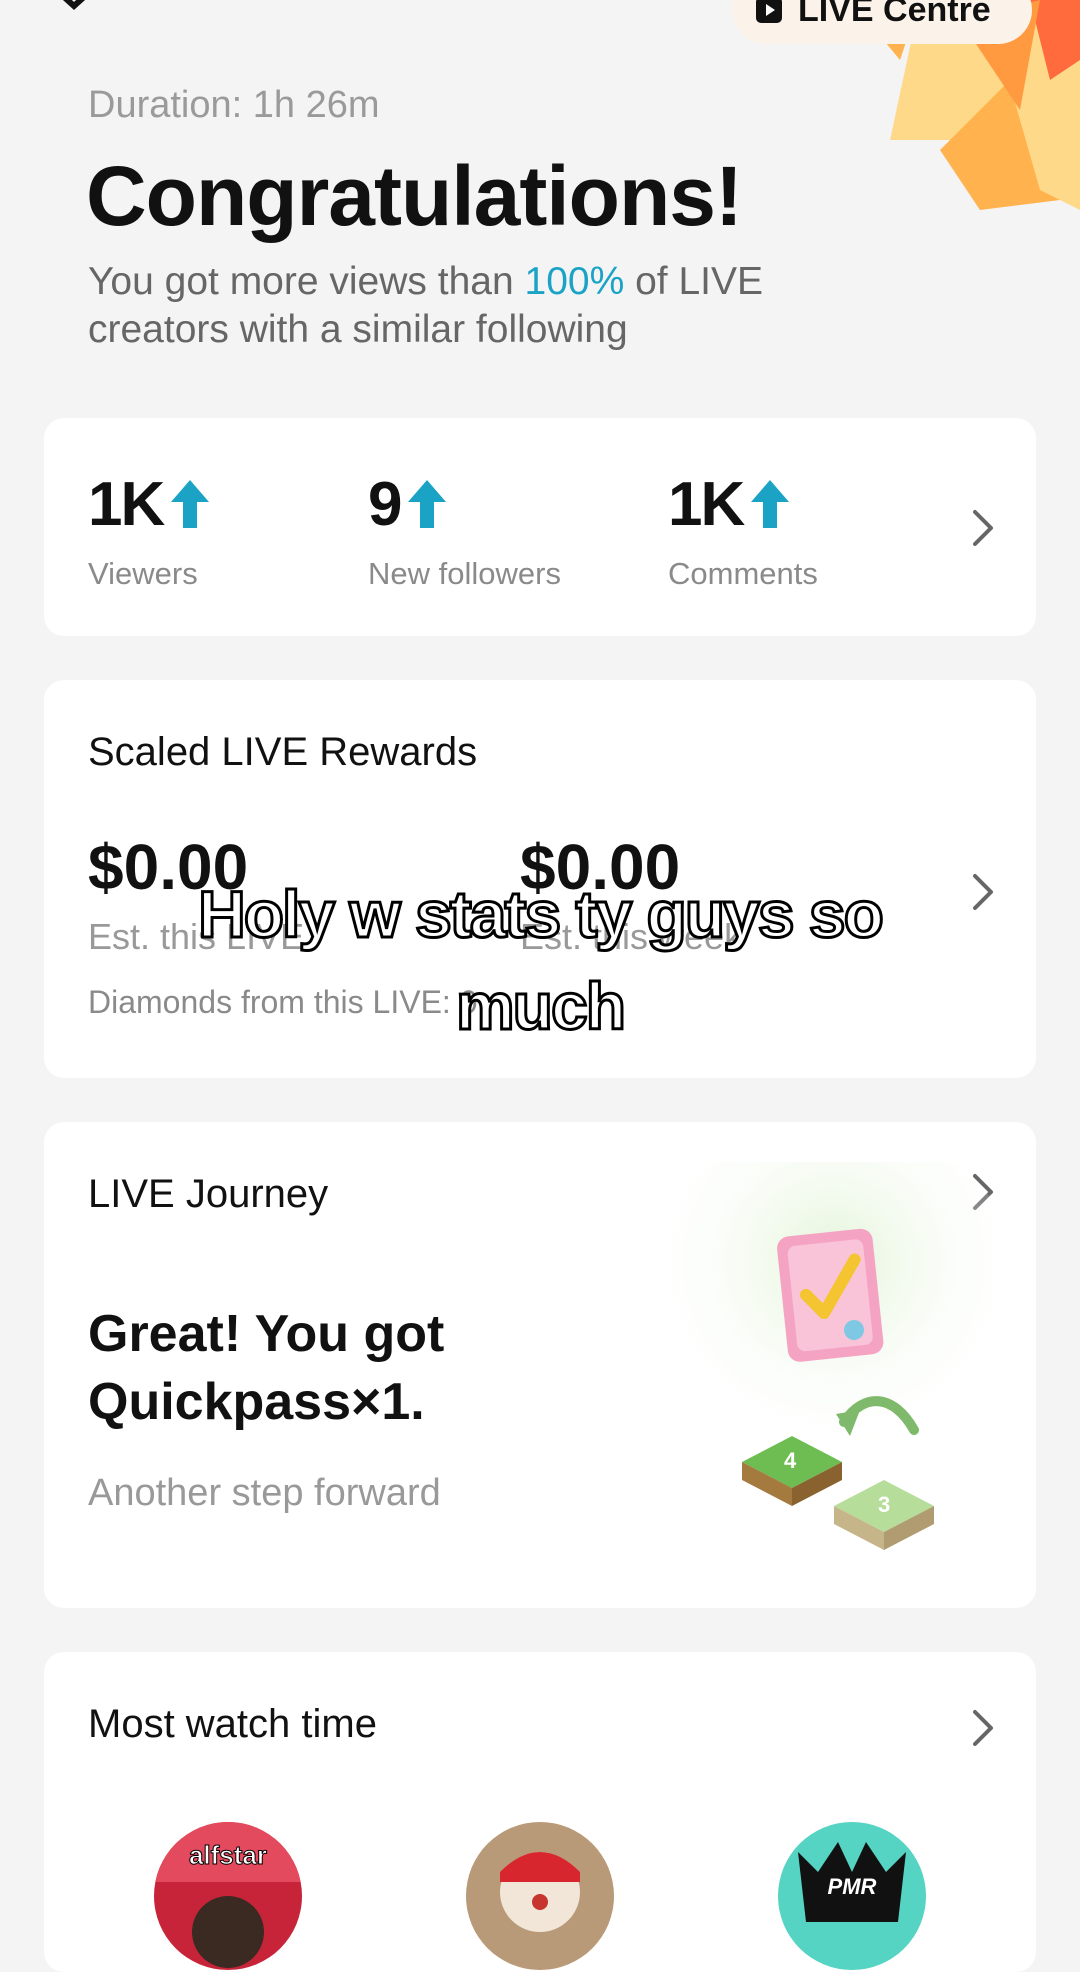 The width and height of the screenshot is (1080, 1972). Describe the element at coordinates (266, 1368) in the screenshot. I see `journey-headline: Great! You got Quickpass×1.` at that location.